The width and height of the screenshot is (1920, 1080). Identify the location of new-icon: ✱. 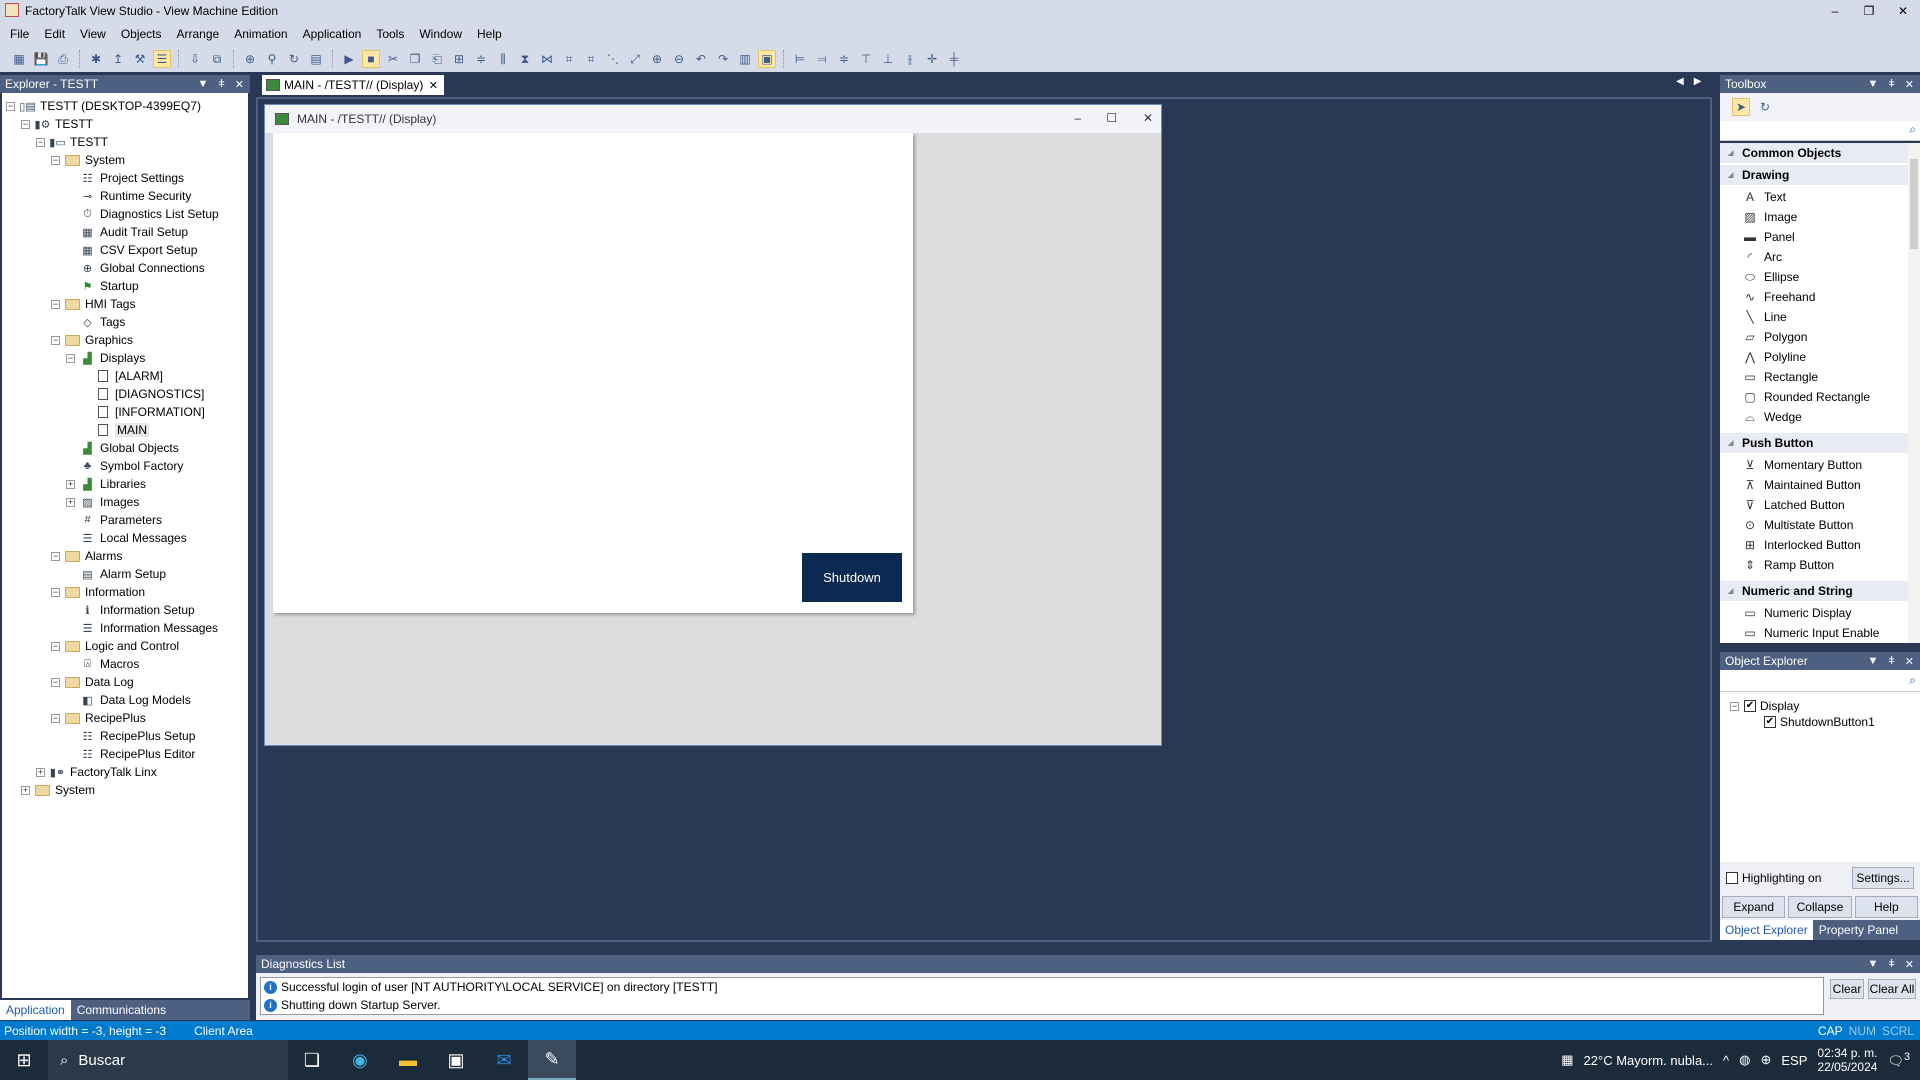
(96, 59).